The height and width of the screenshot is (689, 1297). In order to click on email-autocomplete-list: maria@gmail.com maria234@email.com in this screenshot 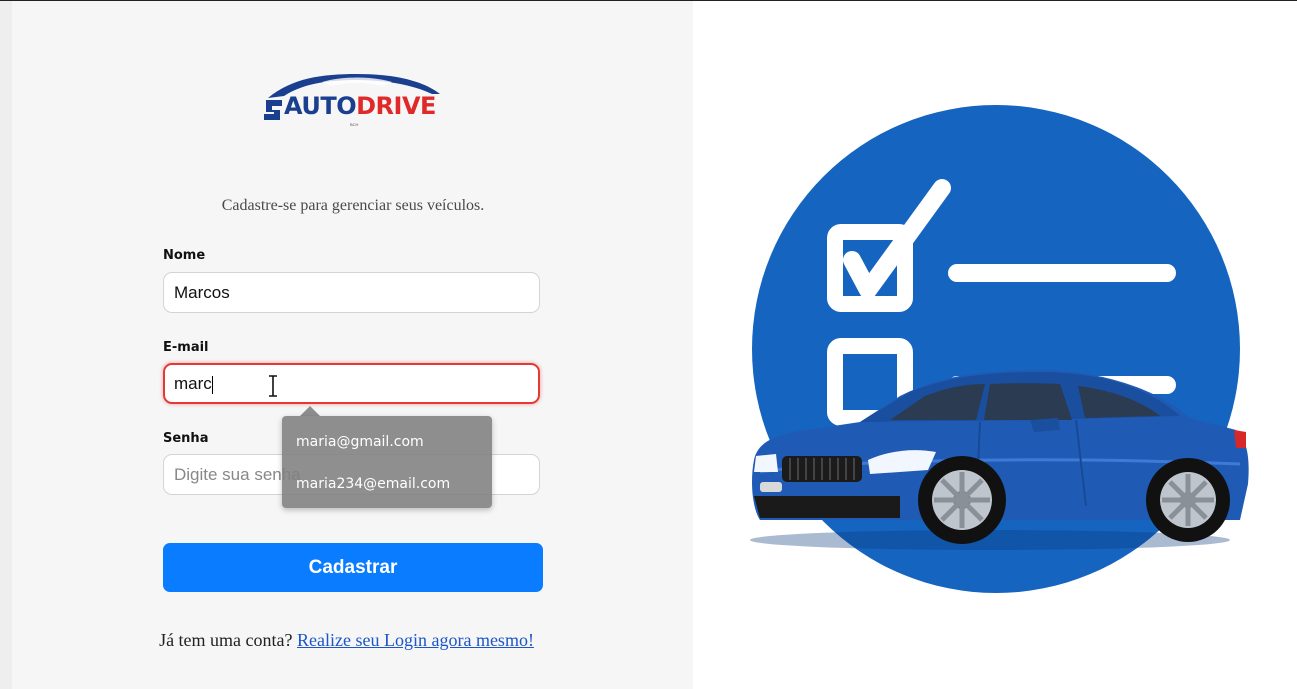, I will do `click(387, 462)`.